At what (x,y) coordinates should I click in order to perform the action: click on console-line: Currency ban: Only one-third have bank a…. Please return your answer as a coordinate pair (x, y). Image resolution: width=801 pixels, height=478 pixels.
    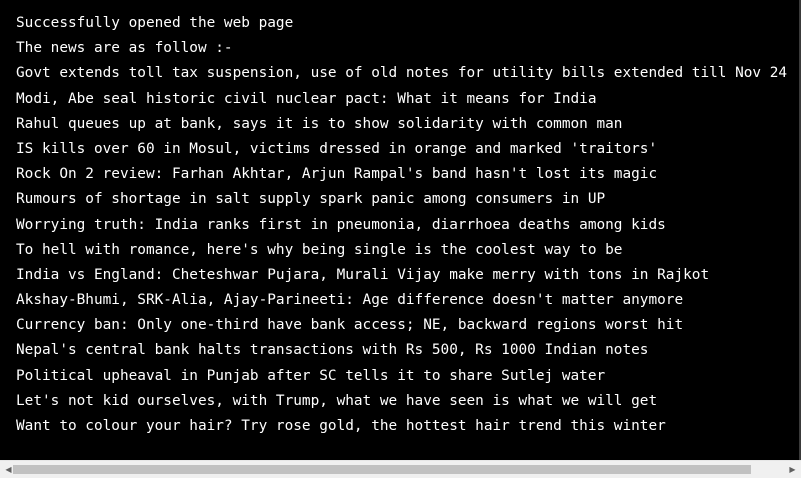
    Looking at the image, I should click on (350, 325).